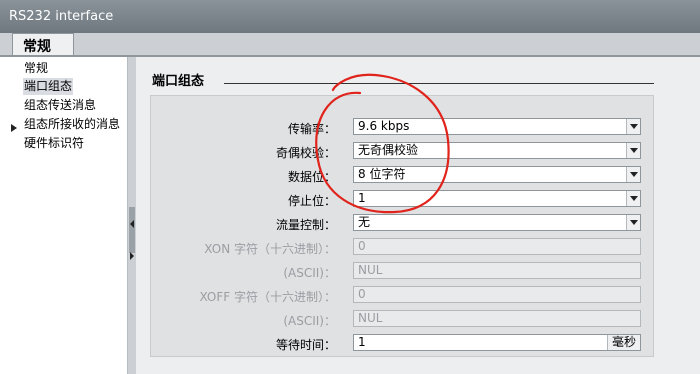 This screenshot has width=700, height=374. What do you see at coordinates (362, 198) in the screenshot?
I see `stop-bits-value: 1` at bounding box center [362, 198].